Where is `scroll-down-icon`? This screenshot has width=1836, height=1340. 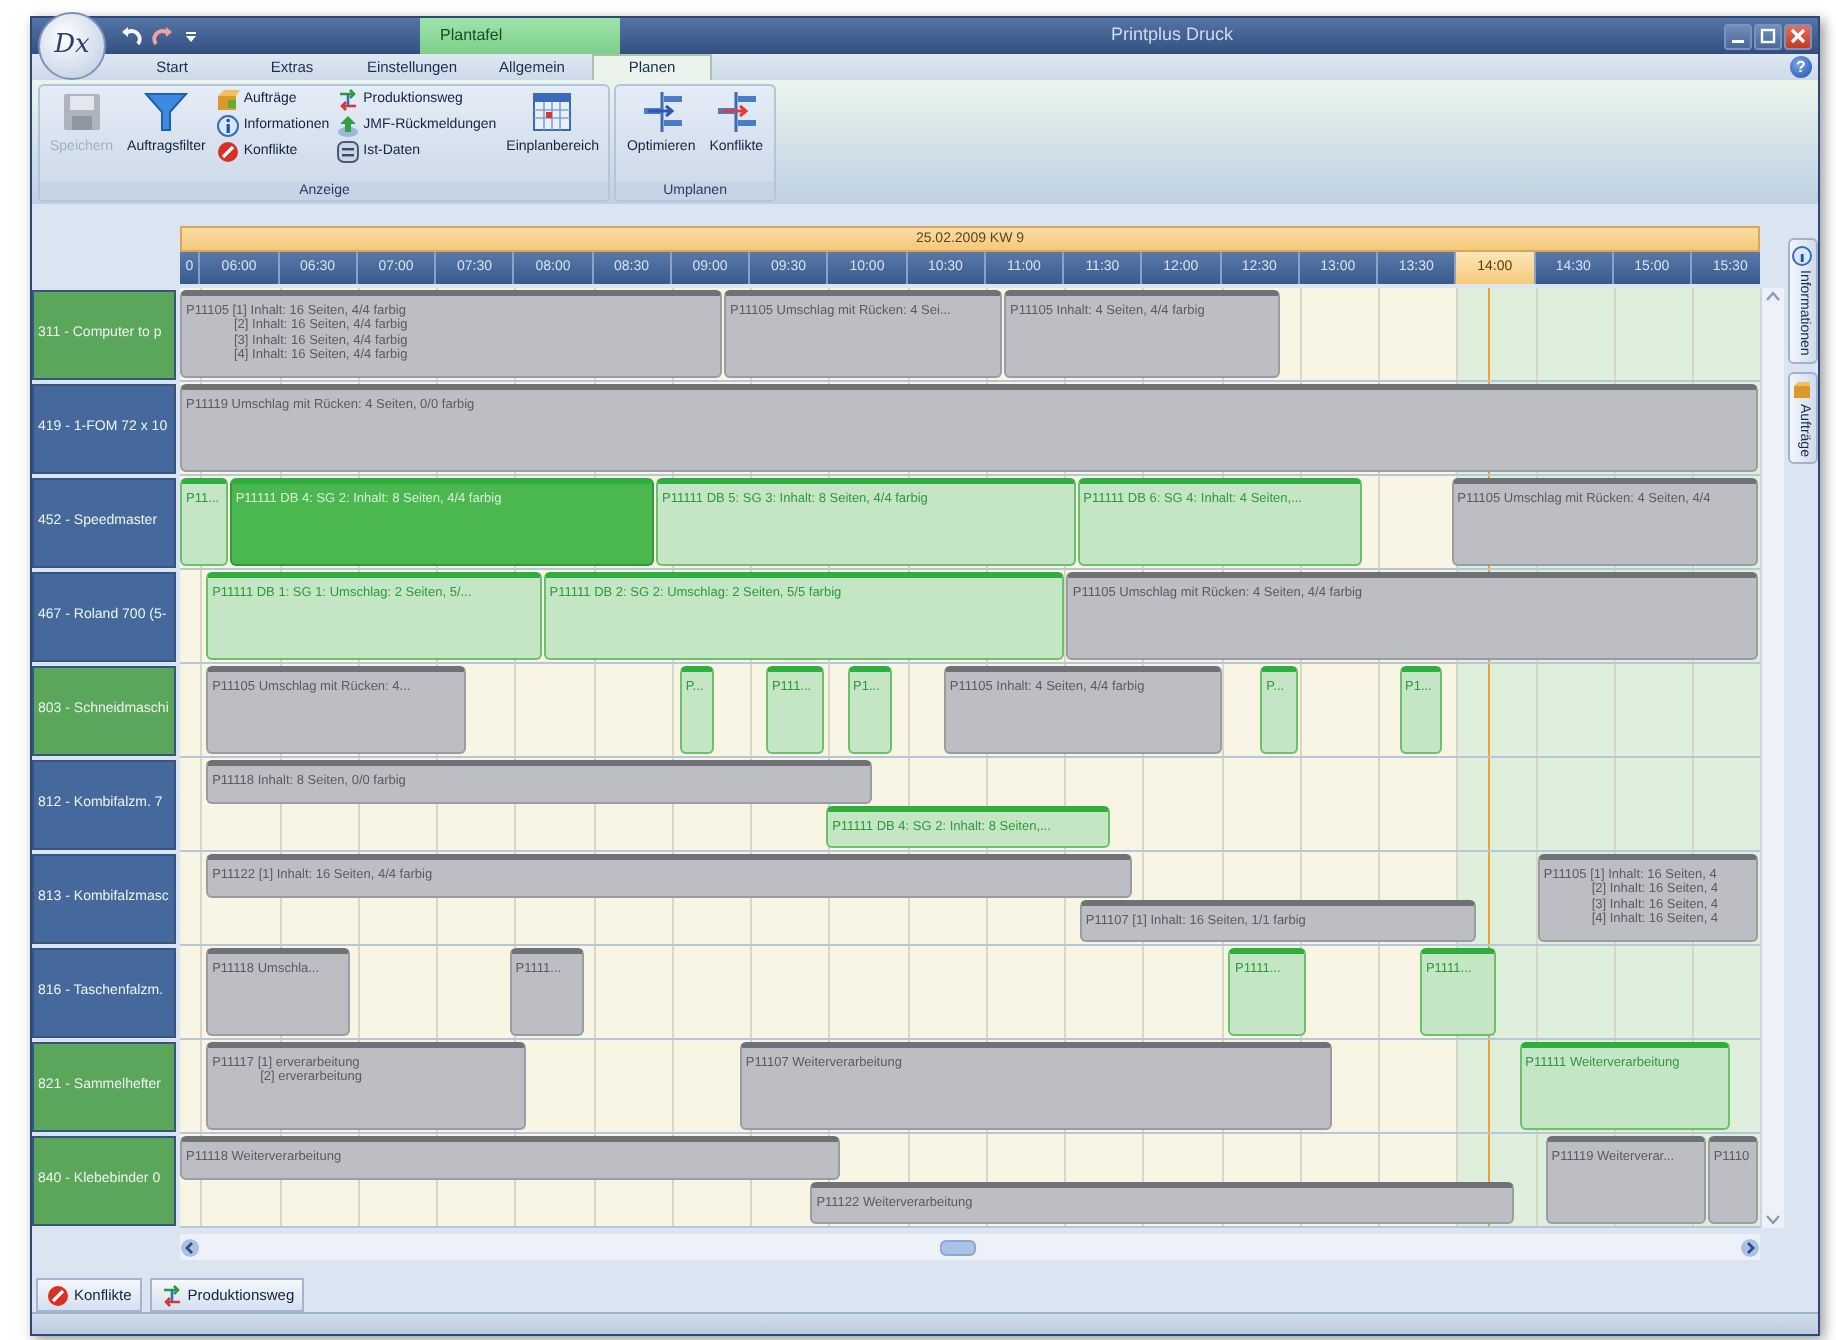
scroll-down-icon is located at coordinates (1772, 1220).